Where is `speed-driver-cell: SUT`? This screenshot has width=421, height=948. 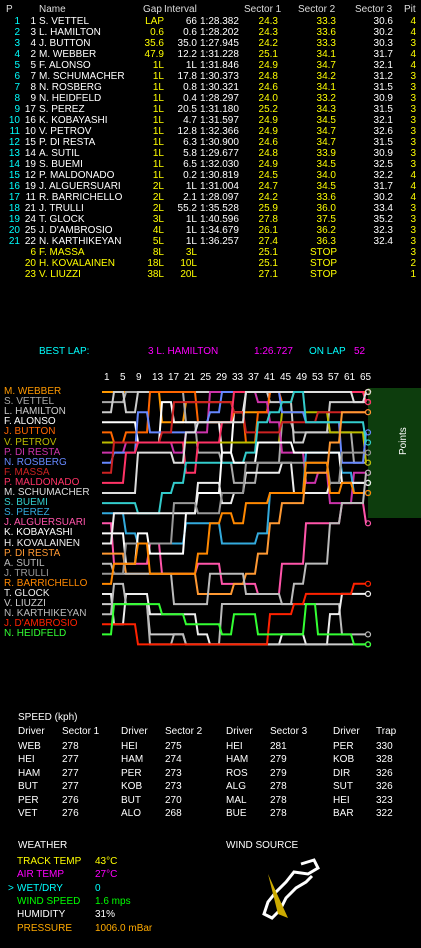 speed-driver-cell: SUT is located at coordinates (343, 787).